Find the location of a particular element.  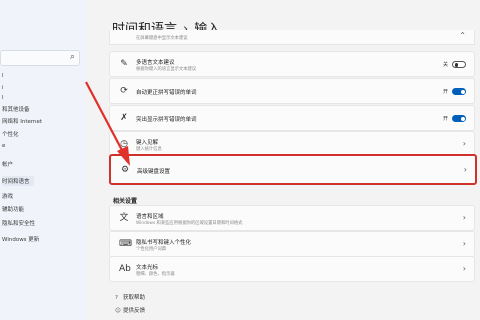

language-region-row: 文 语言和区域 Windows 和某些应用根据你的区域设置日期和时间格式 › is located at coordinates (292, 218).